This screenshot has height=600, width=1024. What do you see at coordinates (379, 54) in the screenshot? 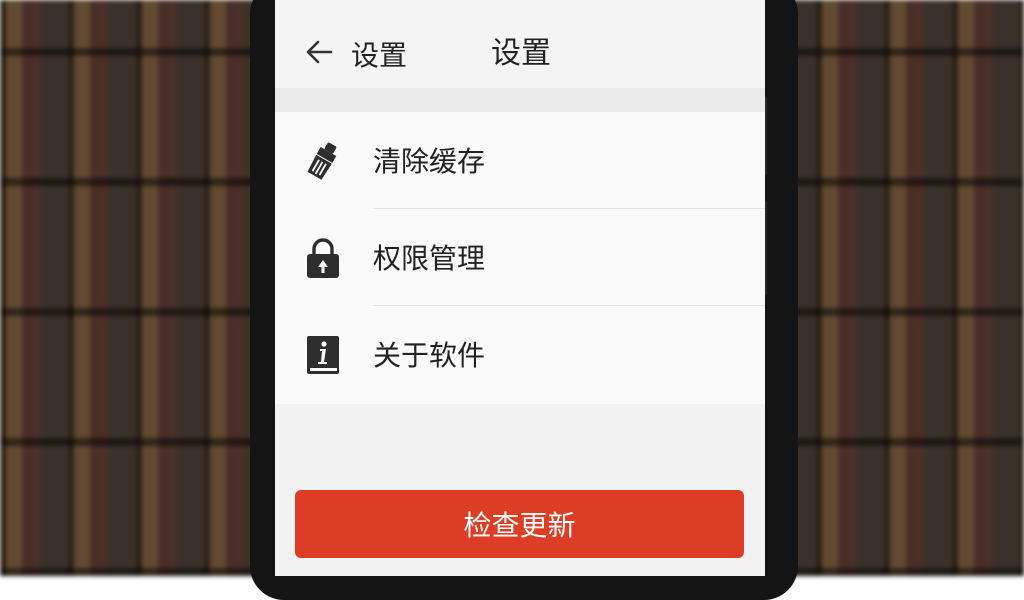
I see `back-button-label: 设置` at bounding box center [379, 54].